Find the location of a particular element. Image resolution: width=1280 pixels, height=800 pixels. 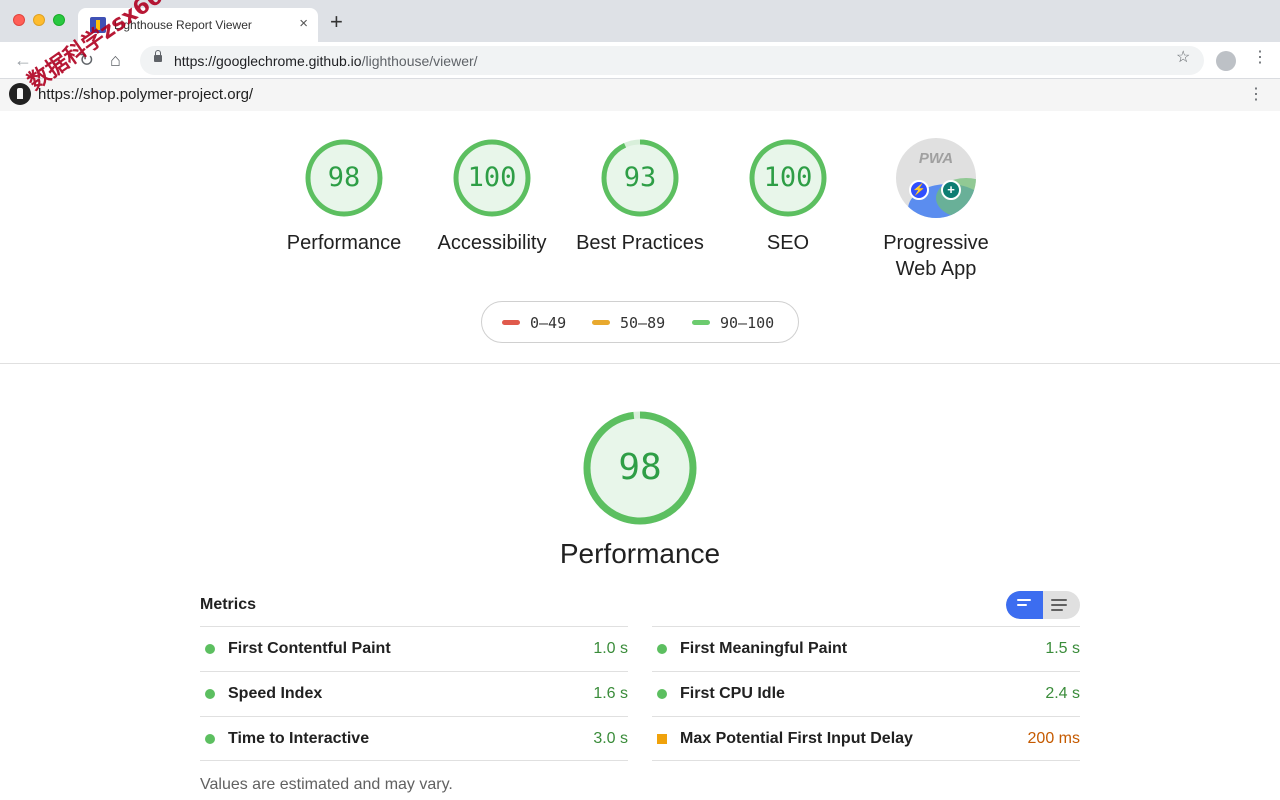

performance-score: 98 is located at coordinates (640, 467).